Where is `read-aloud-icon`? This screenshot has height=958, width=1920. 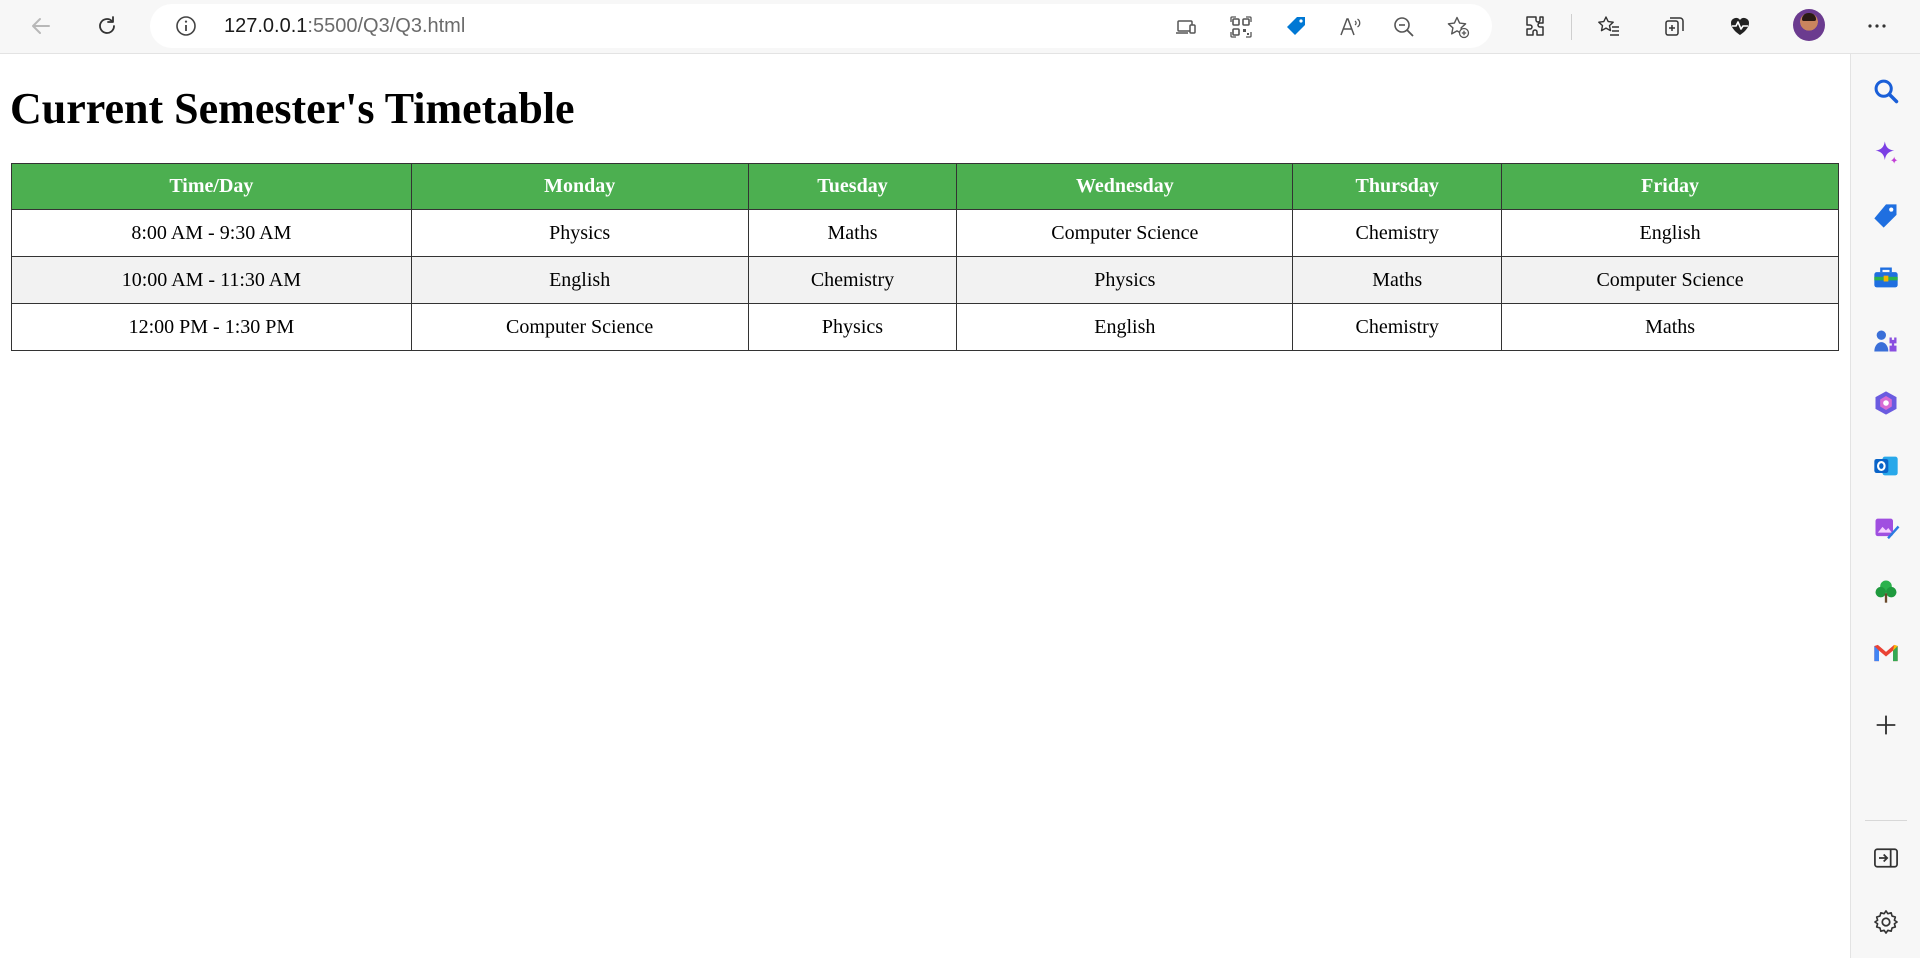
read-aloud-icon is located at coordinates (1350, 27).